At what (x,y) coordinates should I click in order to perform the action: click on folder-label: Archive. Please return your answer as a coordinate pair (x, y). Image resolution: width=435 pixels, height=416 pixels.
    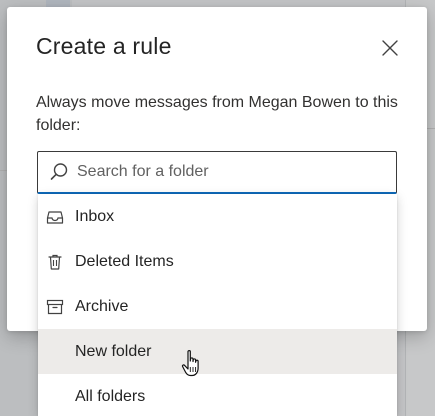
    Looking at the image, I should click on (102, 306).